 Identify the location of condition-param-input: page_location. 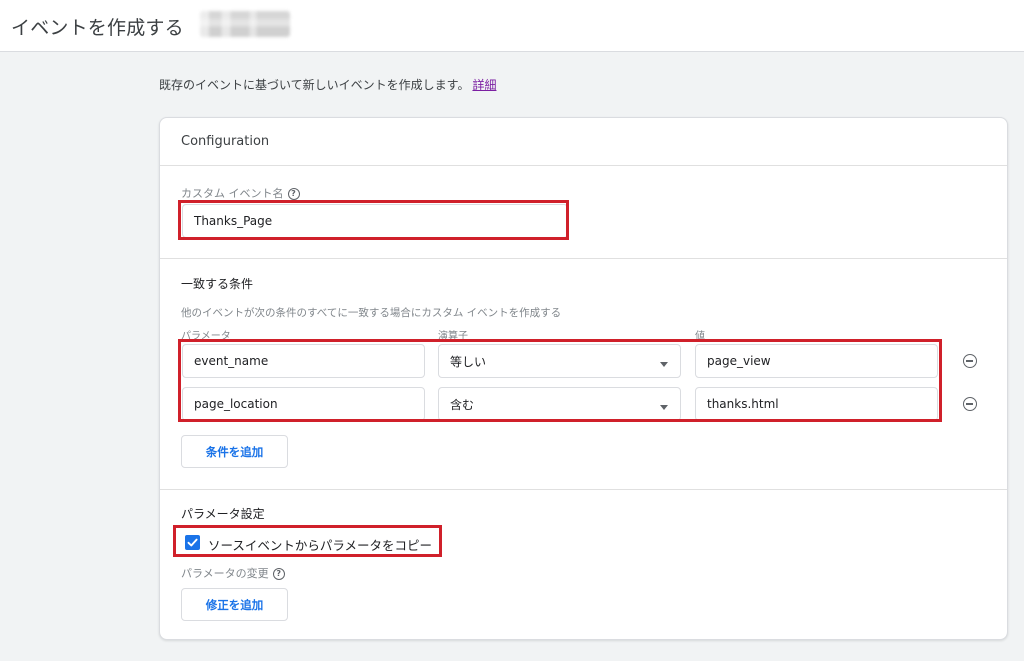
(303, 404).